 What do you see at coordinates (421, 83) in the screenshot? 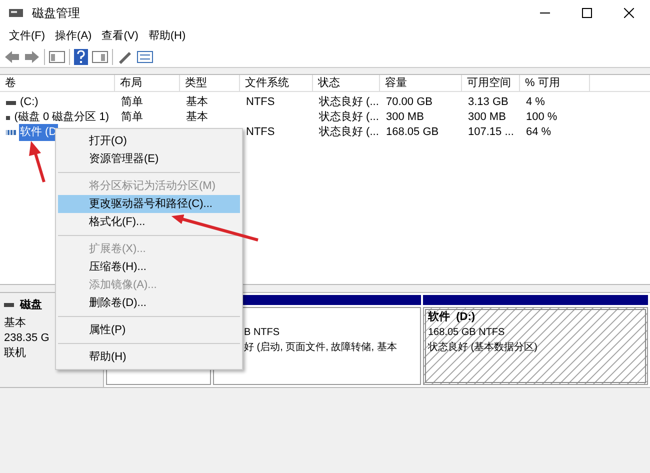
I see `column-header: 容量` at bounding box center [421, 83].